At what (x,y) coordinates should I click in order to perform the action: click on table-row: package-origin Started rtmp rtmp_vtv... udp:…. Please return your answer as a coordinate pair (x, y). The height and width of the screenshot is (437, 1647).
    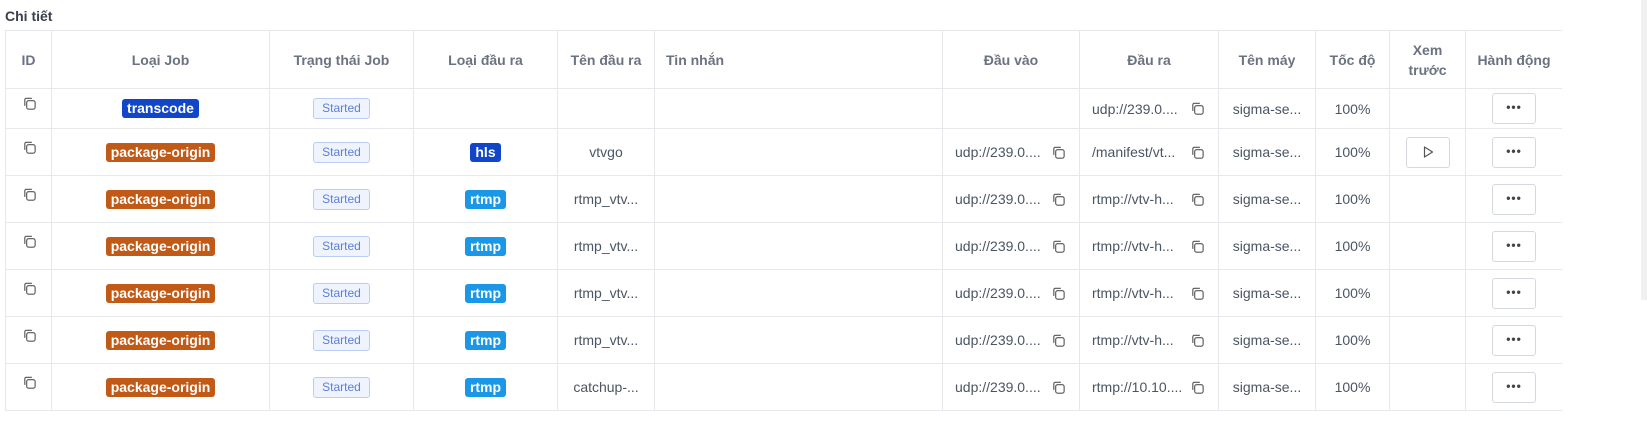
    Looking at the image, I should click on (783, 340).